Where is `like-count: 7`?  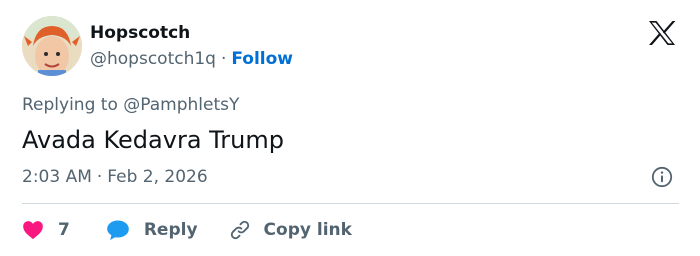
like-count: 7 is located at coordinates (64, 230).